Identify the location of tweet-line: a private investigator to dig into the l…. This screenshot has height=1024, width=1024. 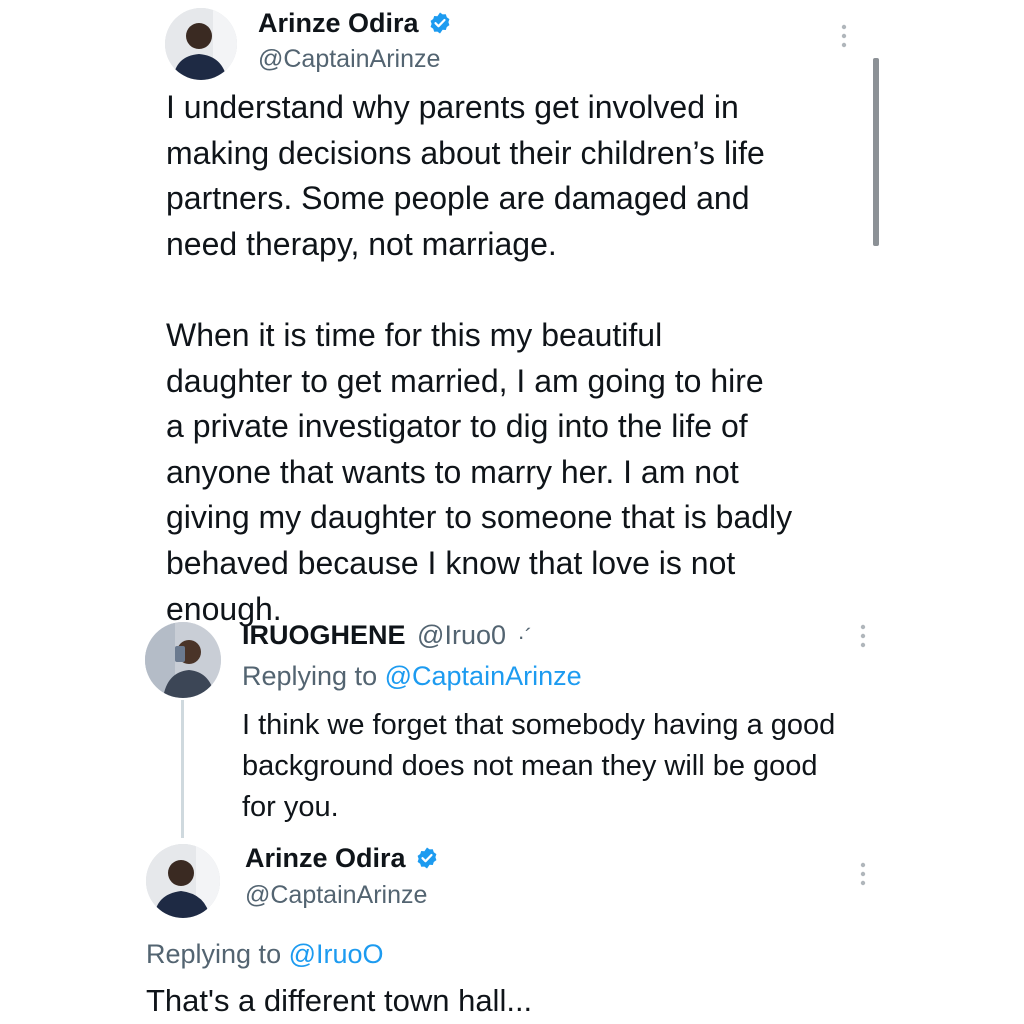
(457, 426).